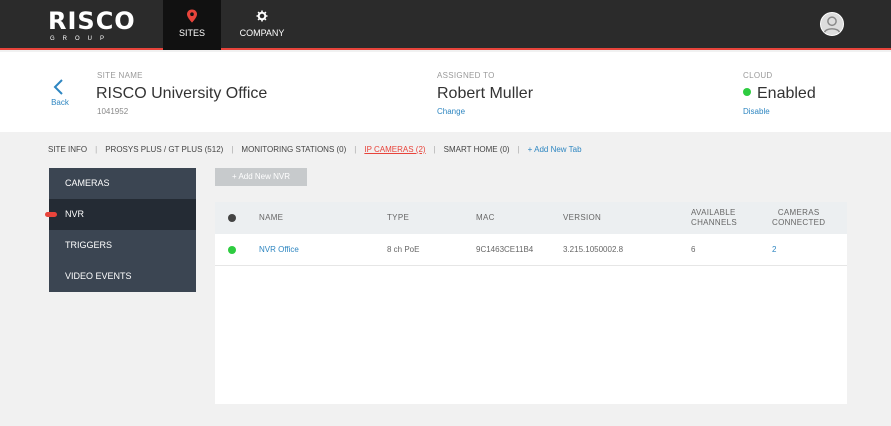 The height and width of the screenshot is (426, 891). I want to click on site-name: RISCO University Office, so click(182, 93).